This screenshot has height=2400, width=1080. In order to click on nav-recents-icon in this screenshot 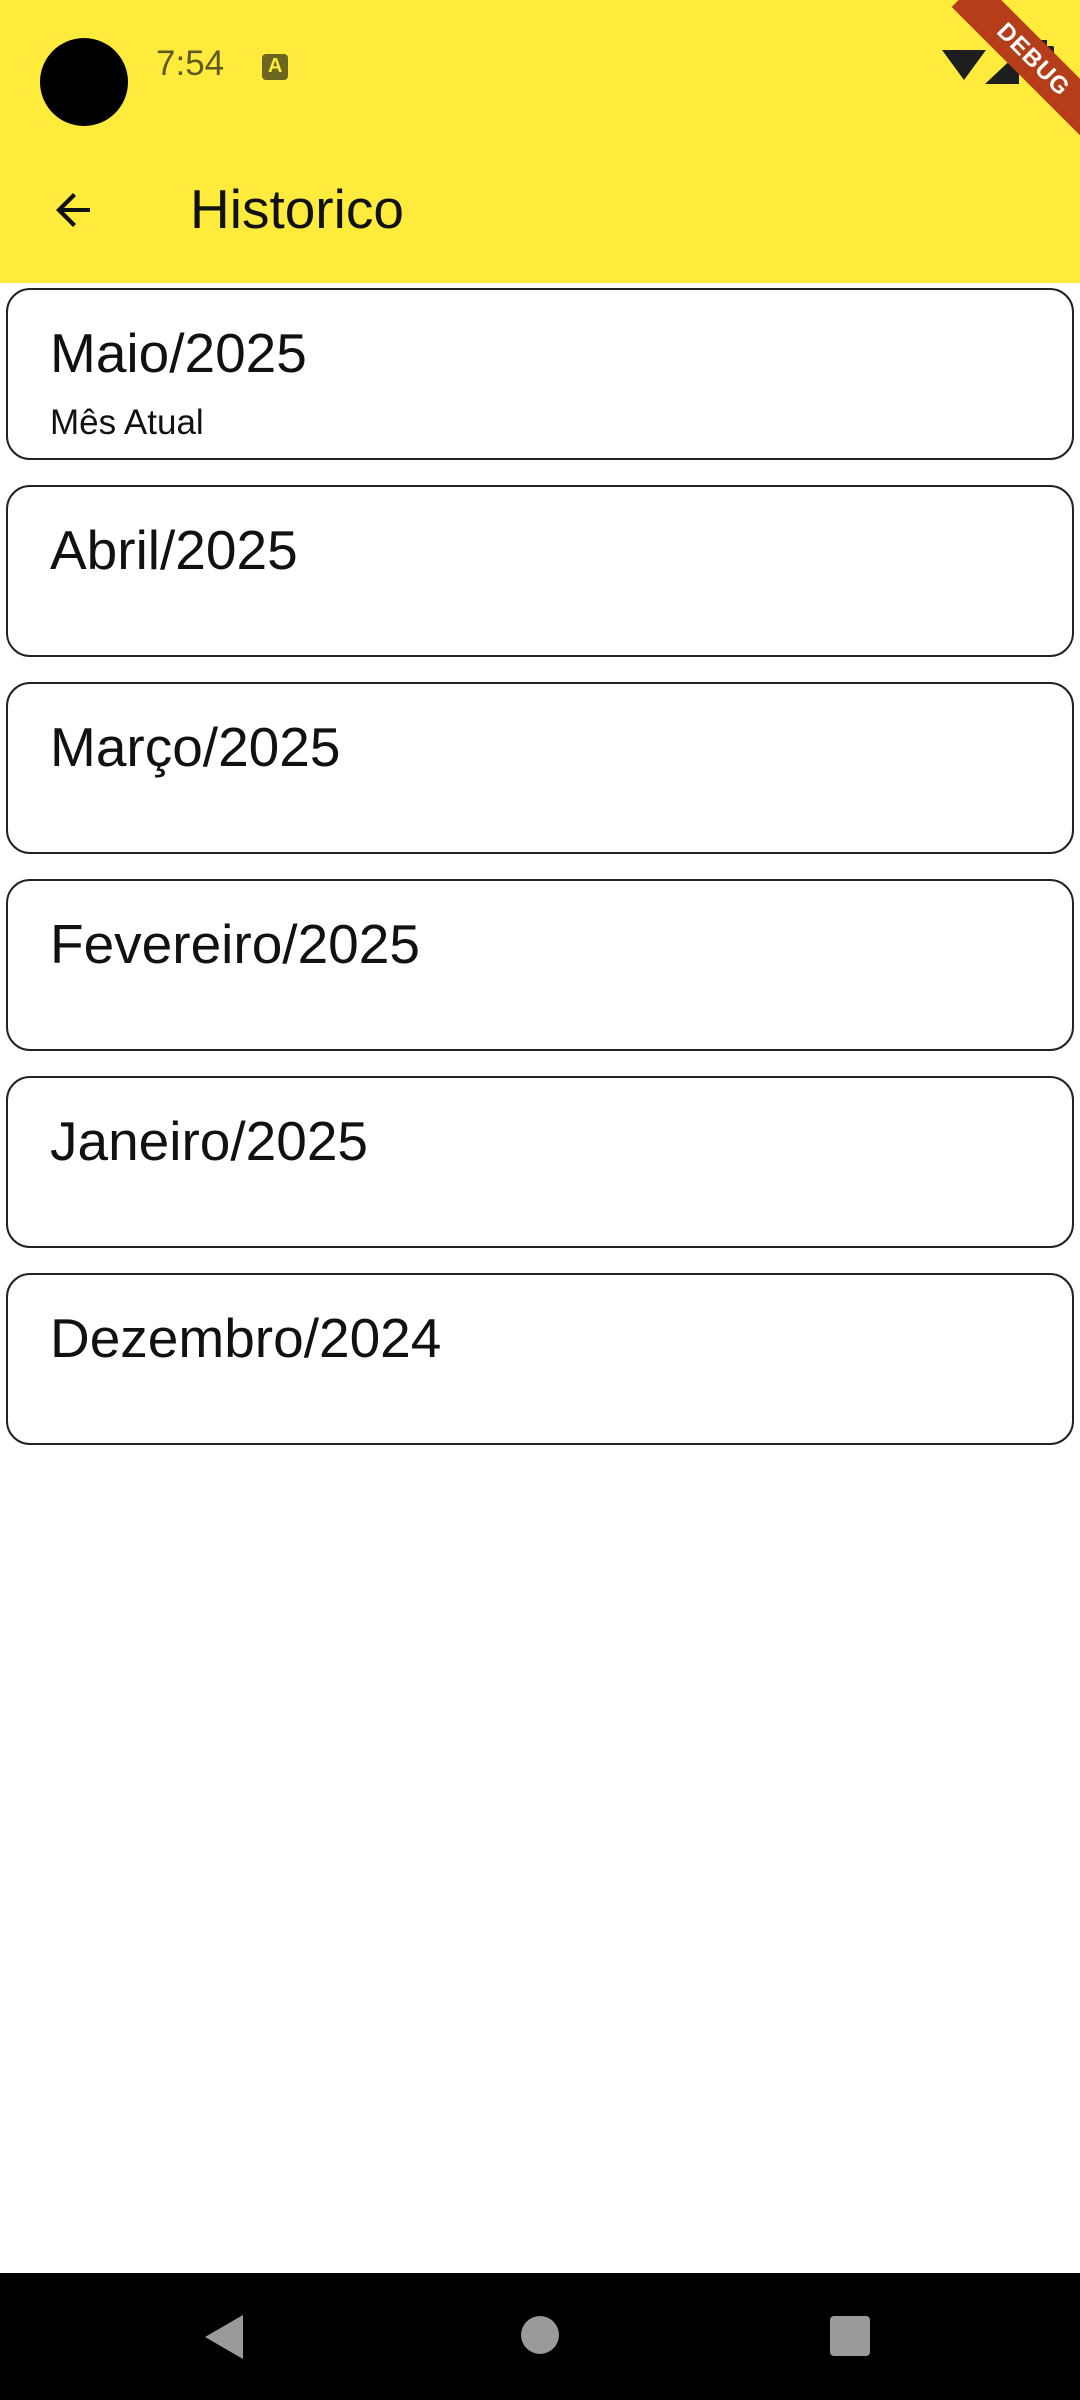, I will do `click(850, 2336)`.